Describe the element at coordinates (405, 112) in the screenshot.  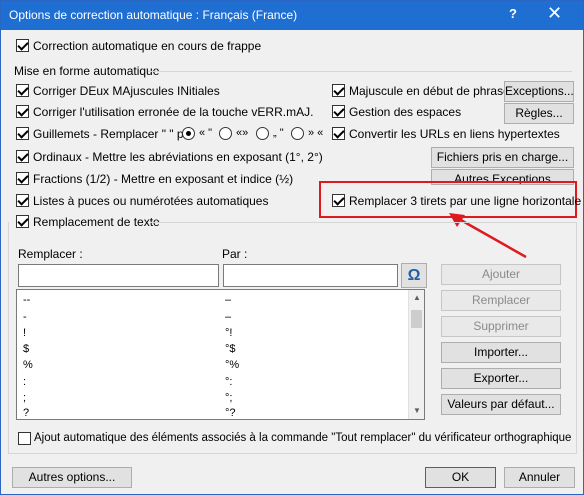
I see `gestion-espaces-label: Gestion des espaces` at that location.